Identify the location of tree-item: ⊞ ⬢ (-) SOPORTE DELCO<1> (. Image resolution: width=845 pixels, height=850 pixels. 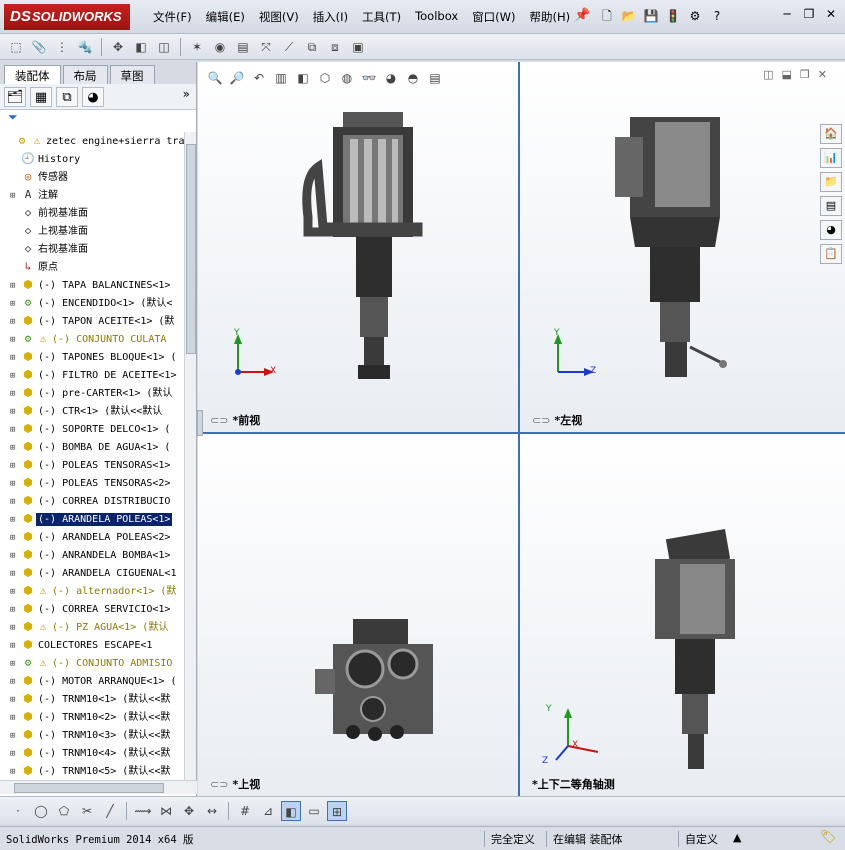
(92, 429).